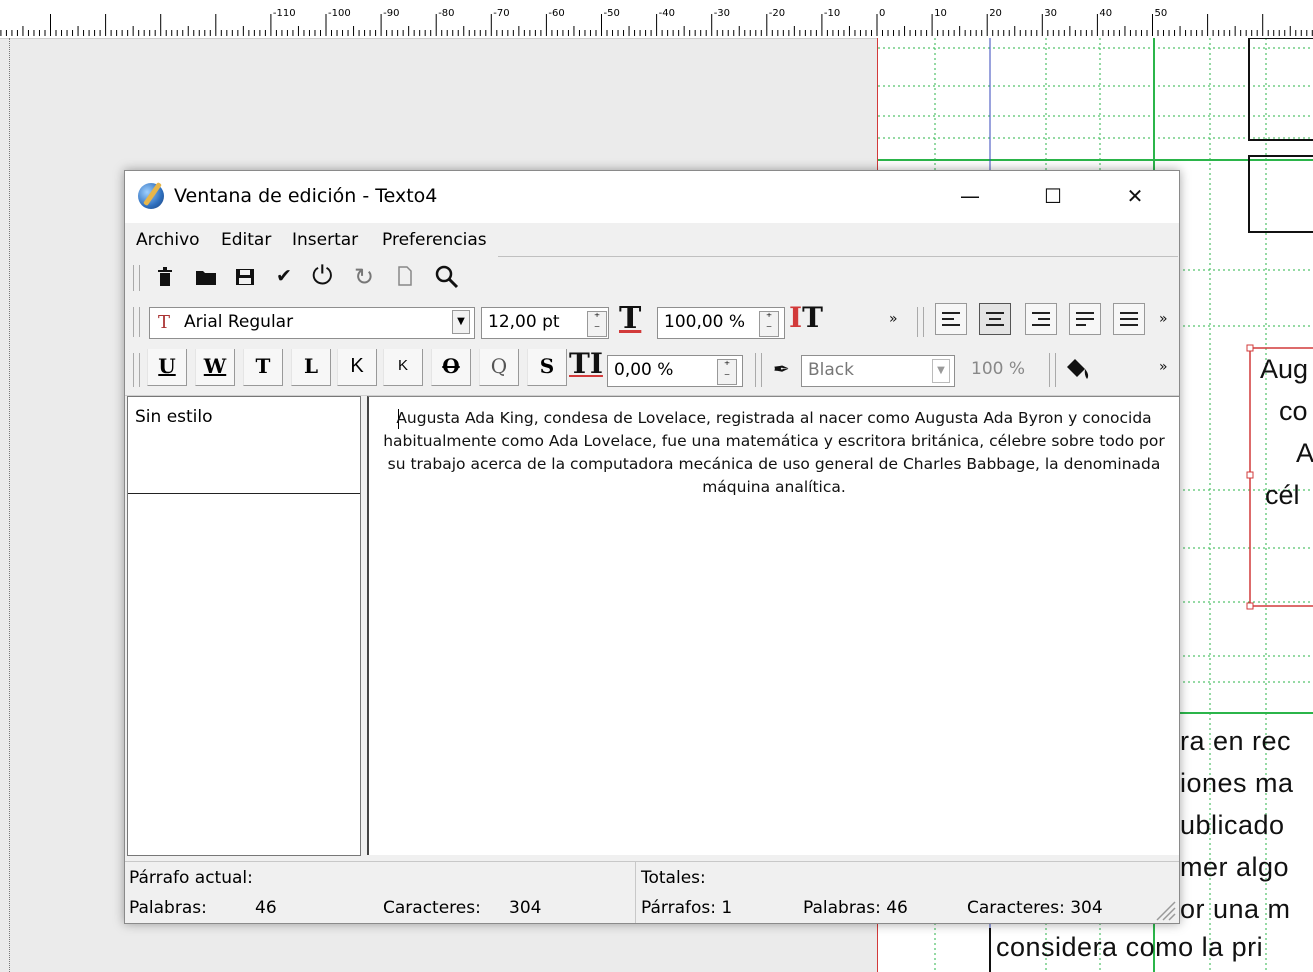  I want to click on superscript-button: L, so click(311, 367).